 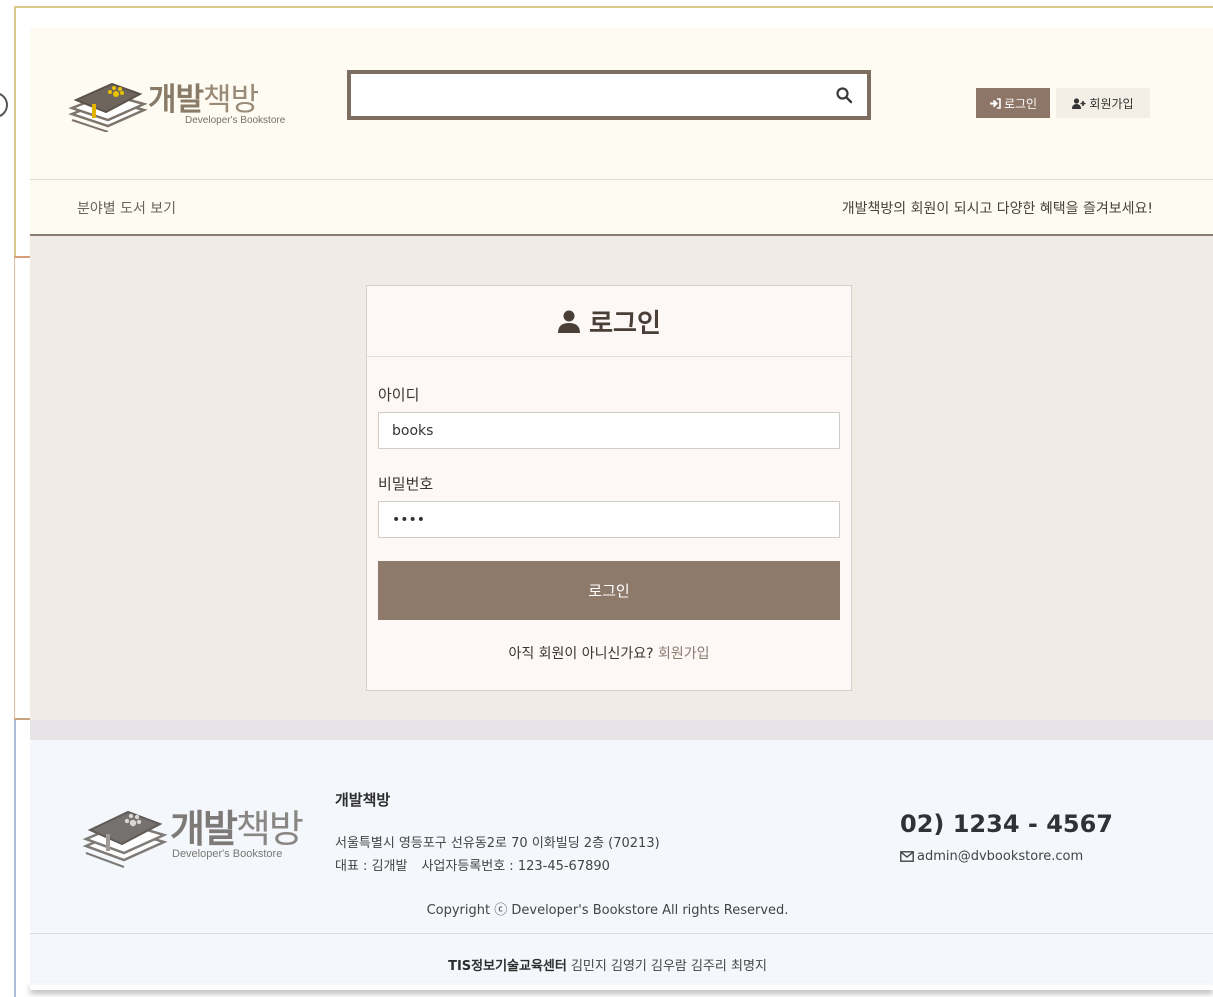 What do you see at coordinates (581, 654) in the screenshot?
I see `signup-prompt: 아직 회원이 아니신가요?` at bounding box center [581, 654].